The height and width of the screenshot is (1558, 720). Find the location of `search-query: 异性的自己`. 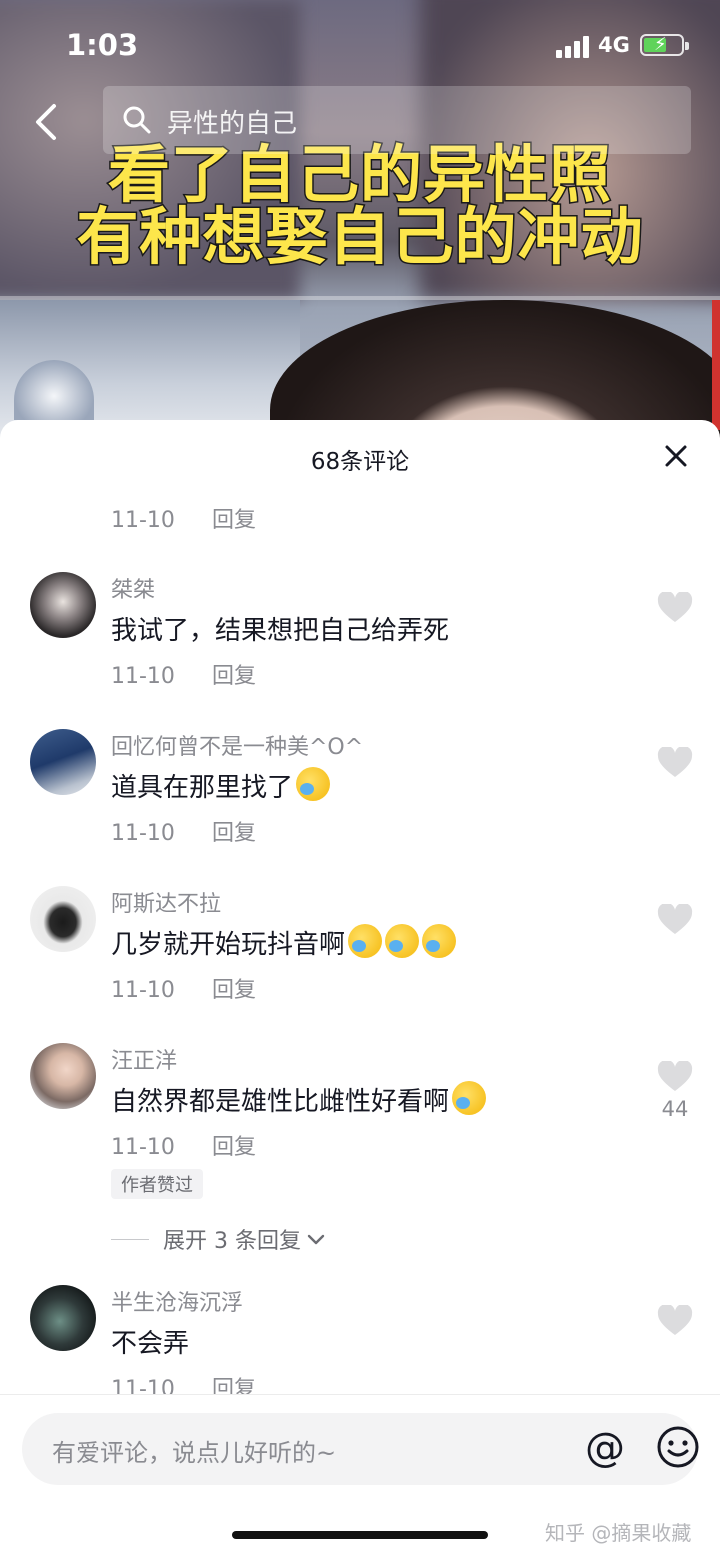

search-query: 异性的自己 is located at coordinates (232, 124).